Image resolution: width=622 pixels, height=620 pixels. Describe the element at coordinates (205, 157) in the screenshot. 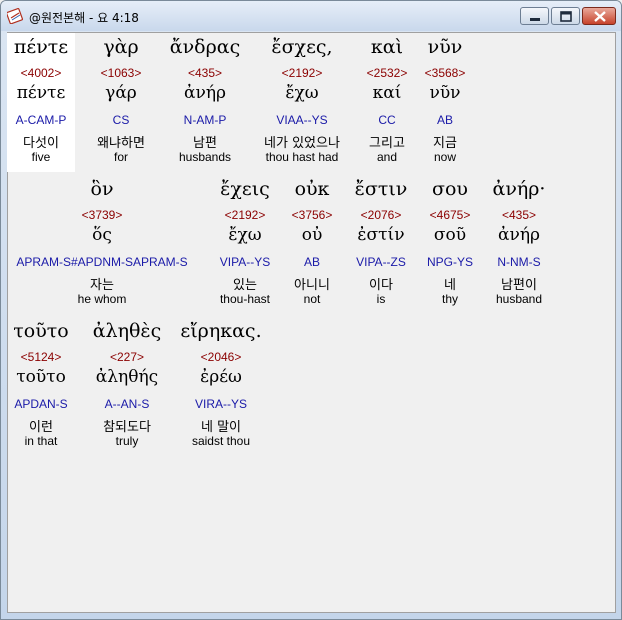

I see `english-gloss: husbands` at that location.